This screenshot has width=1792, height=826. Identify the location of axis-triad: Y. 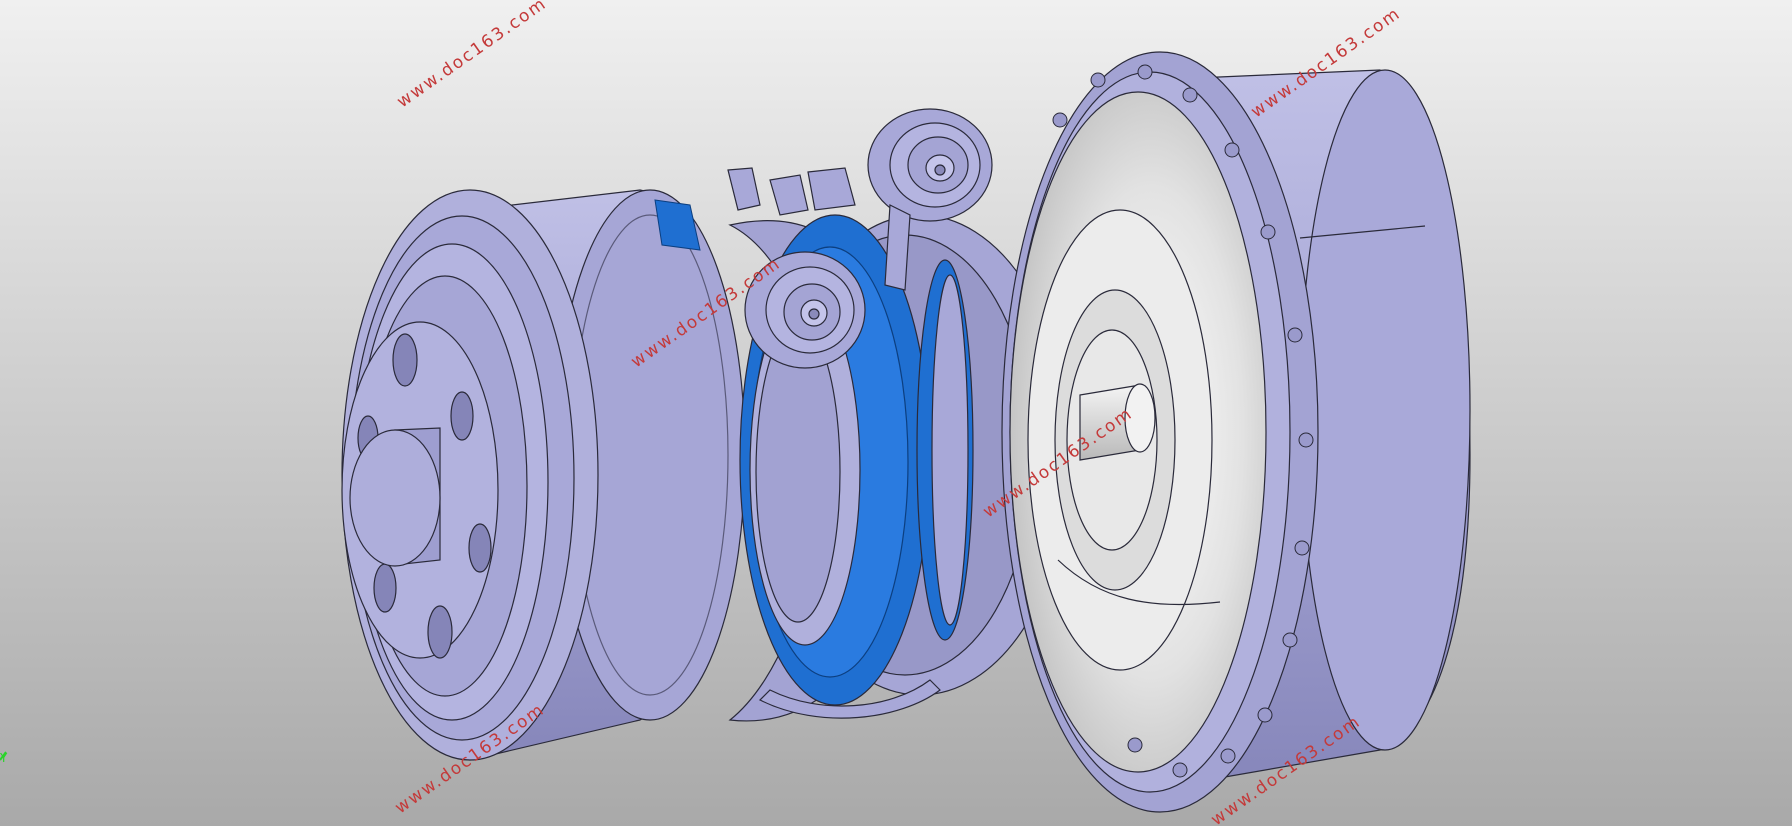
(4, 758).